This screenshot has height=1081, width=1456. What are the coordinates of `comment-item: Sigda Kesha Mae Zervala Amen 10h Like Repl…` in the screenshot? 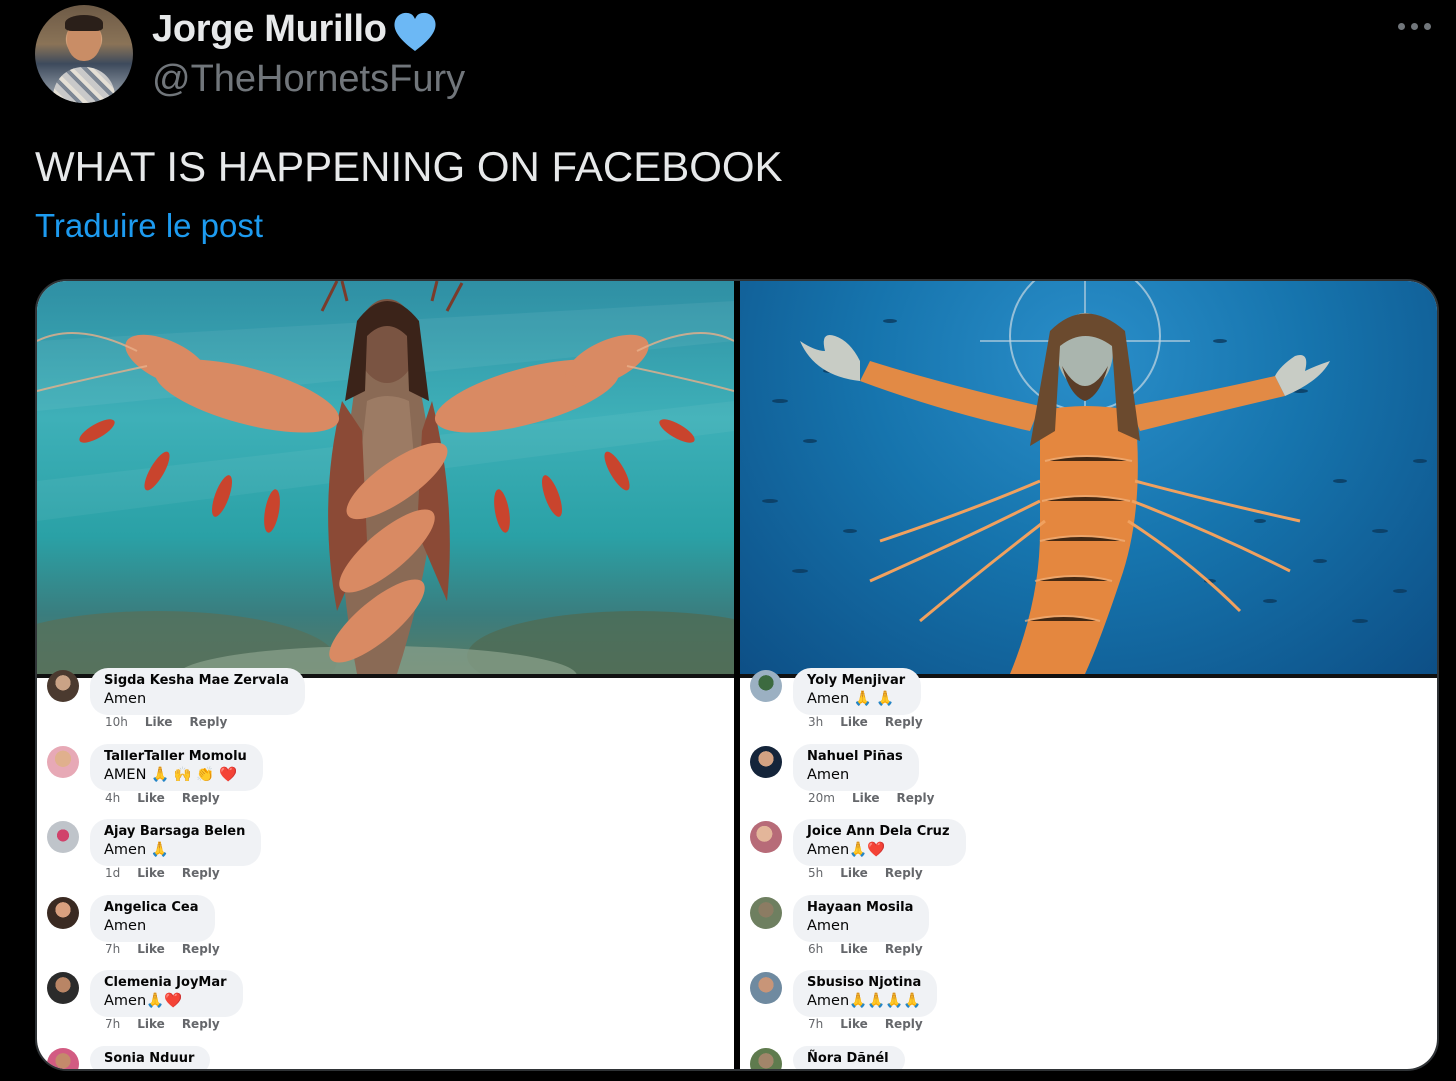 It's located at (365, 705).